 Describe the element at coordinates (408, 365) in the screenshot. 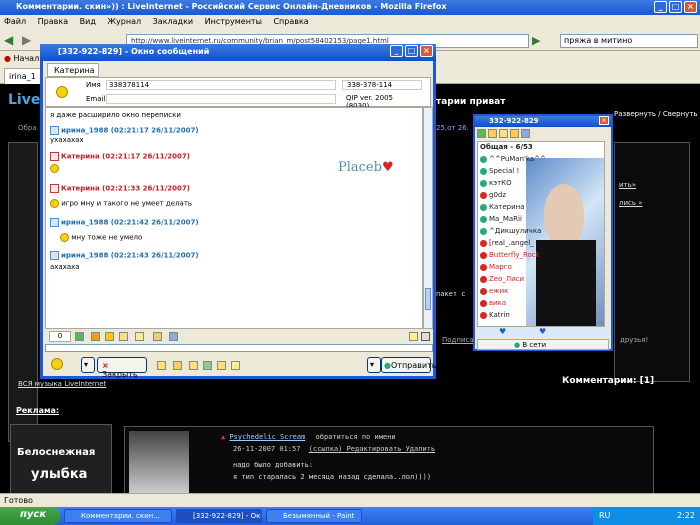

I see `send-button: ●Отправить` at that location.